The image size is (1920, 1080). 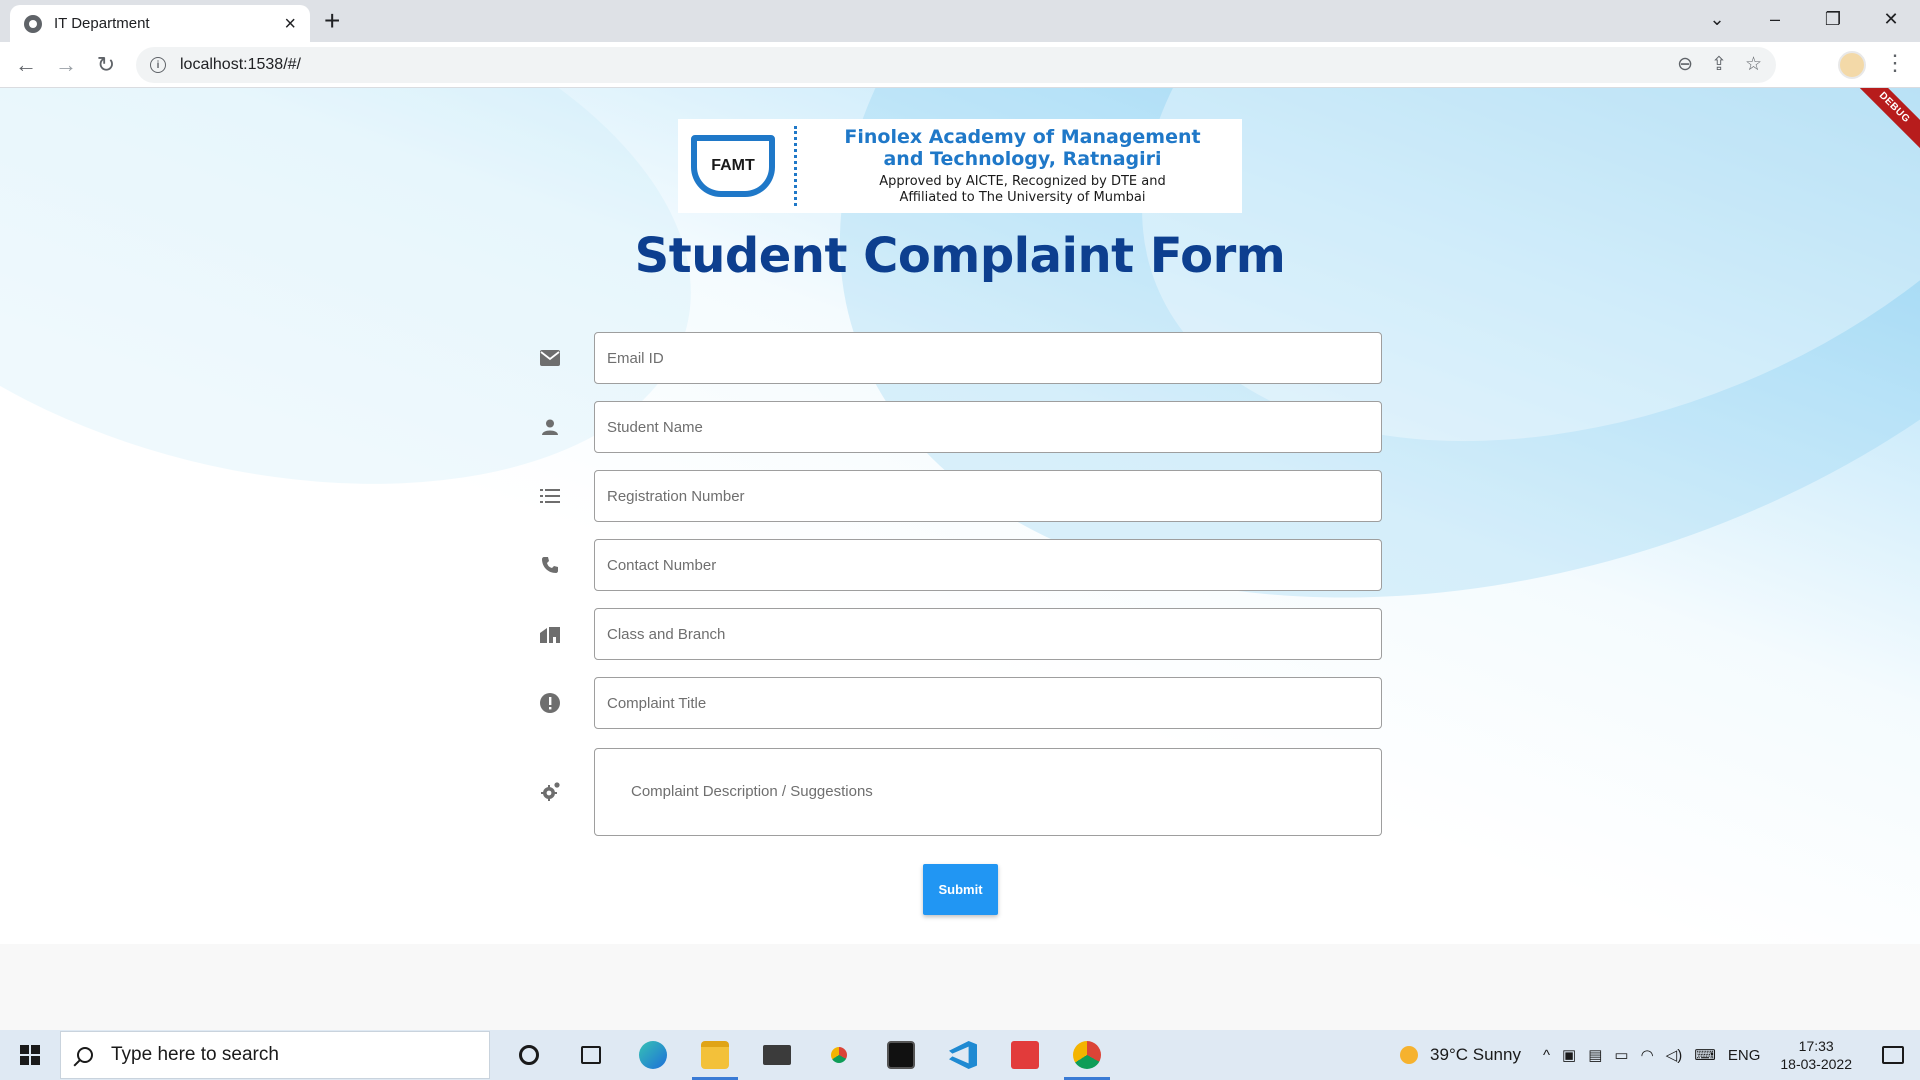 What do you see at coordinates (1685, 64) in the screenshot?
I see `zoom-icon: ⊖` at bounding box center [1685, 64].